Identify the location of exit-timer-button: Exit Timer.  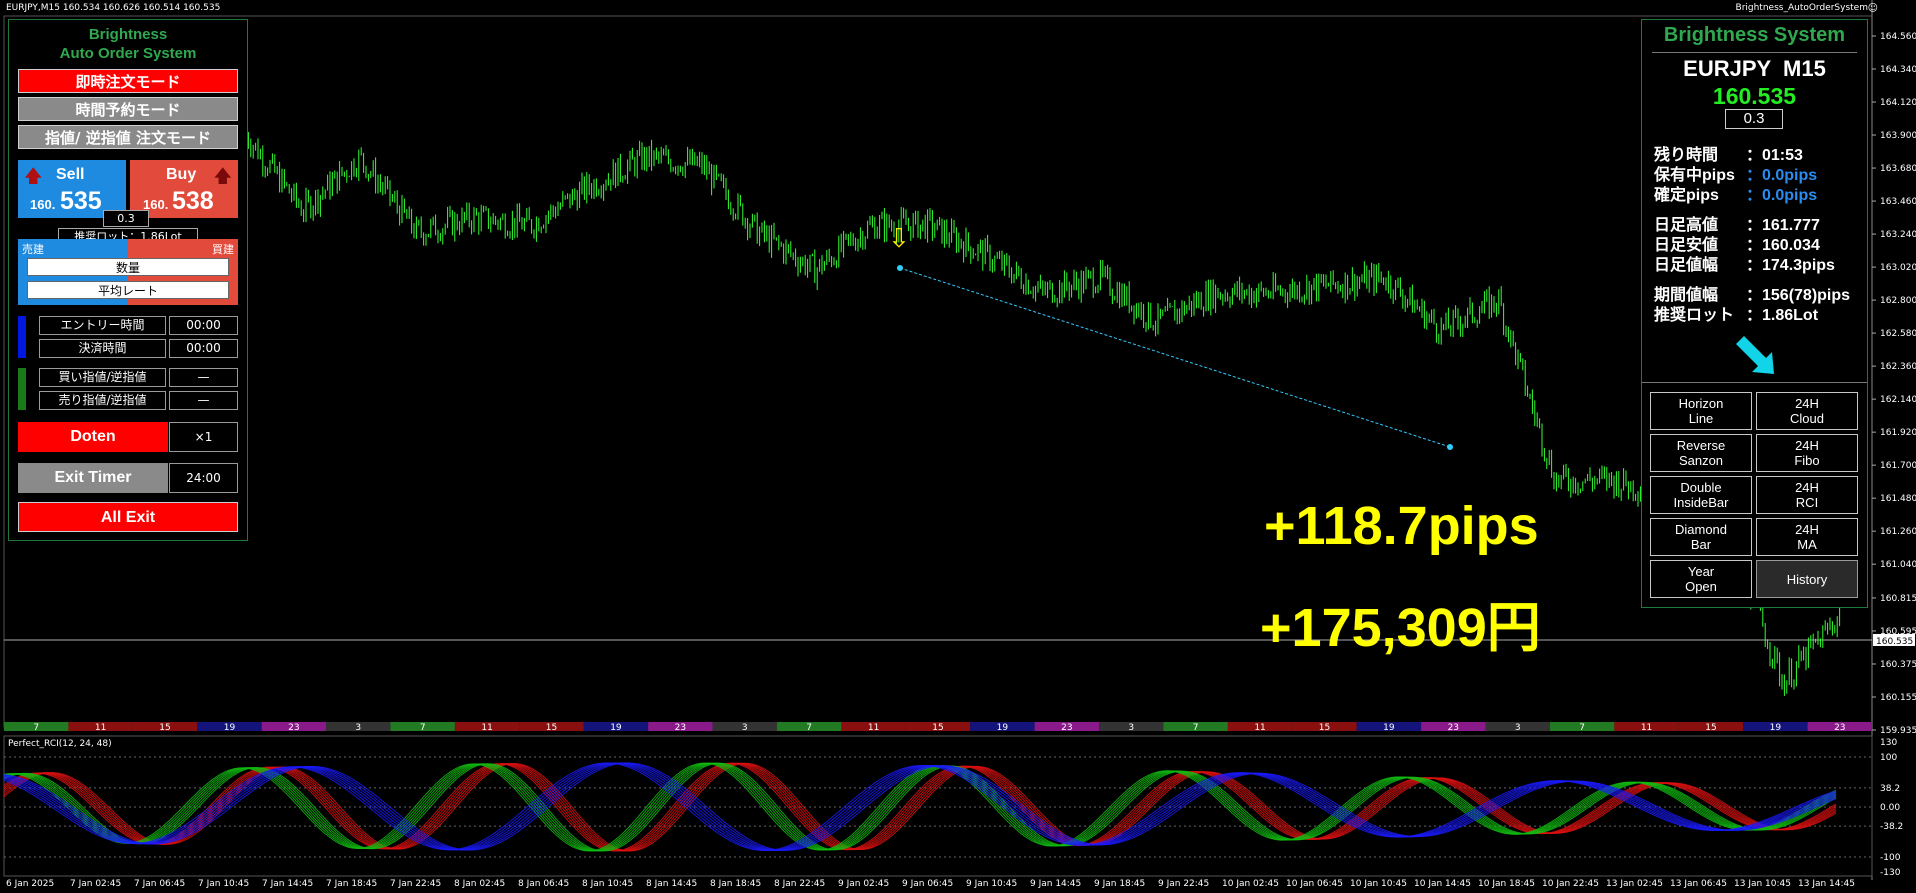
(93, 478).